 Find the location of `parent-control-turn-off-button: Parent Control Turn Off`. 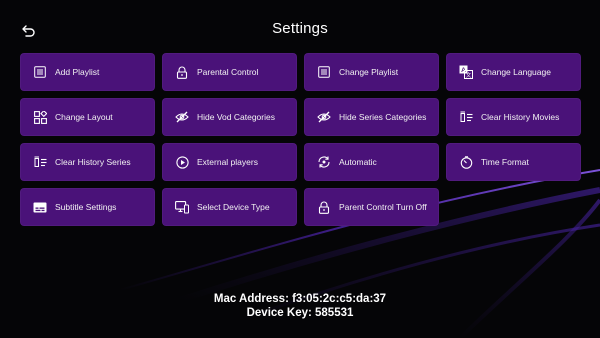

parent-control-turn-off-button: Parent Control Turn Off is located at coordinates (371, 207).